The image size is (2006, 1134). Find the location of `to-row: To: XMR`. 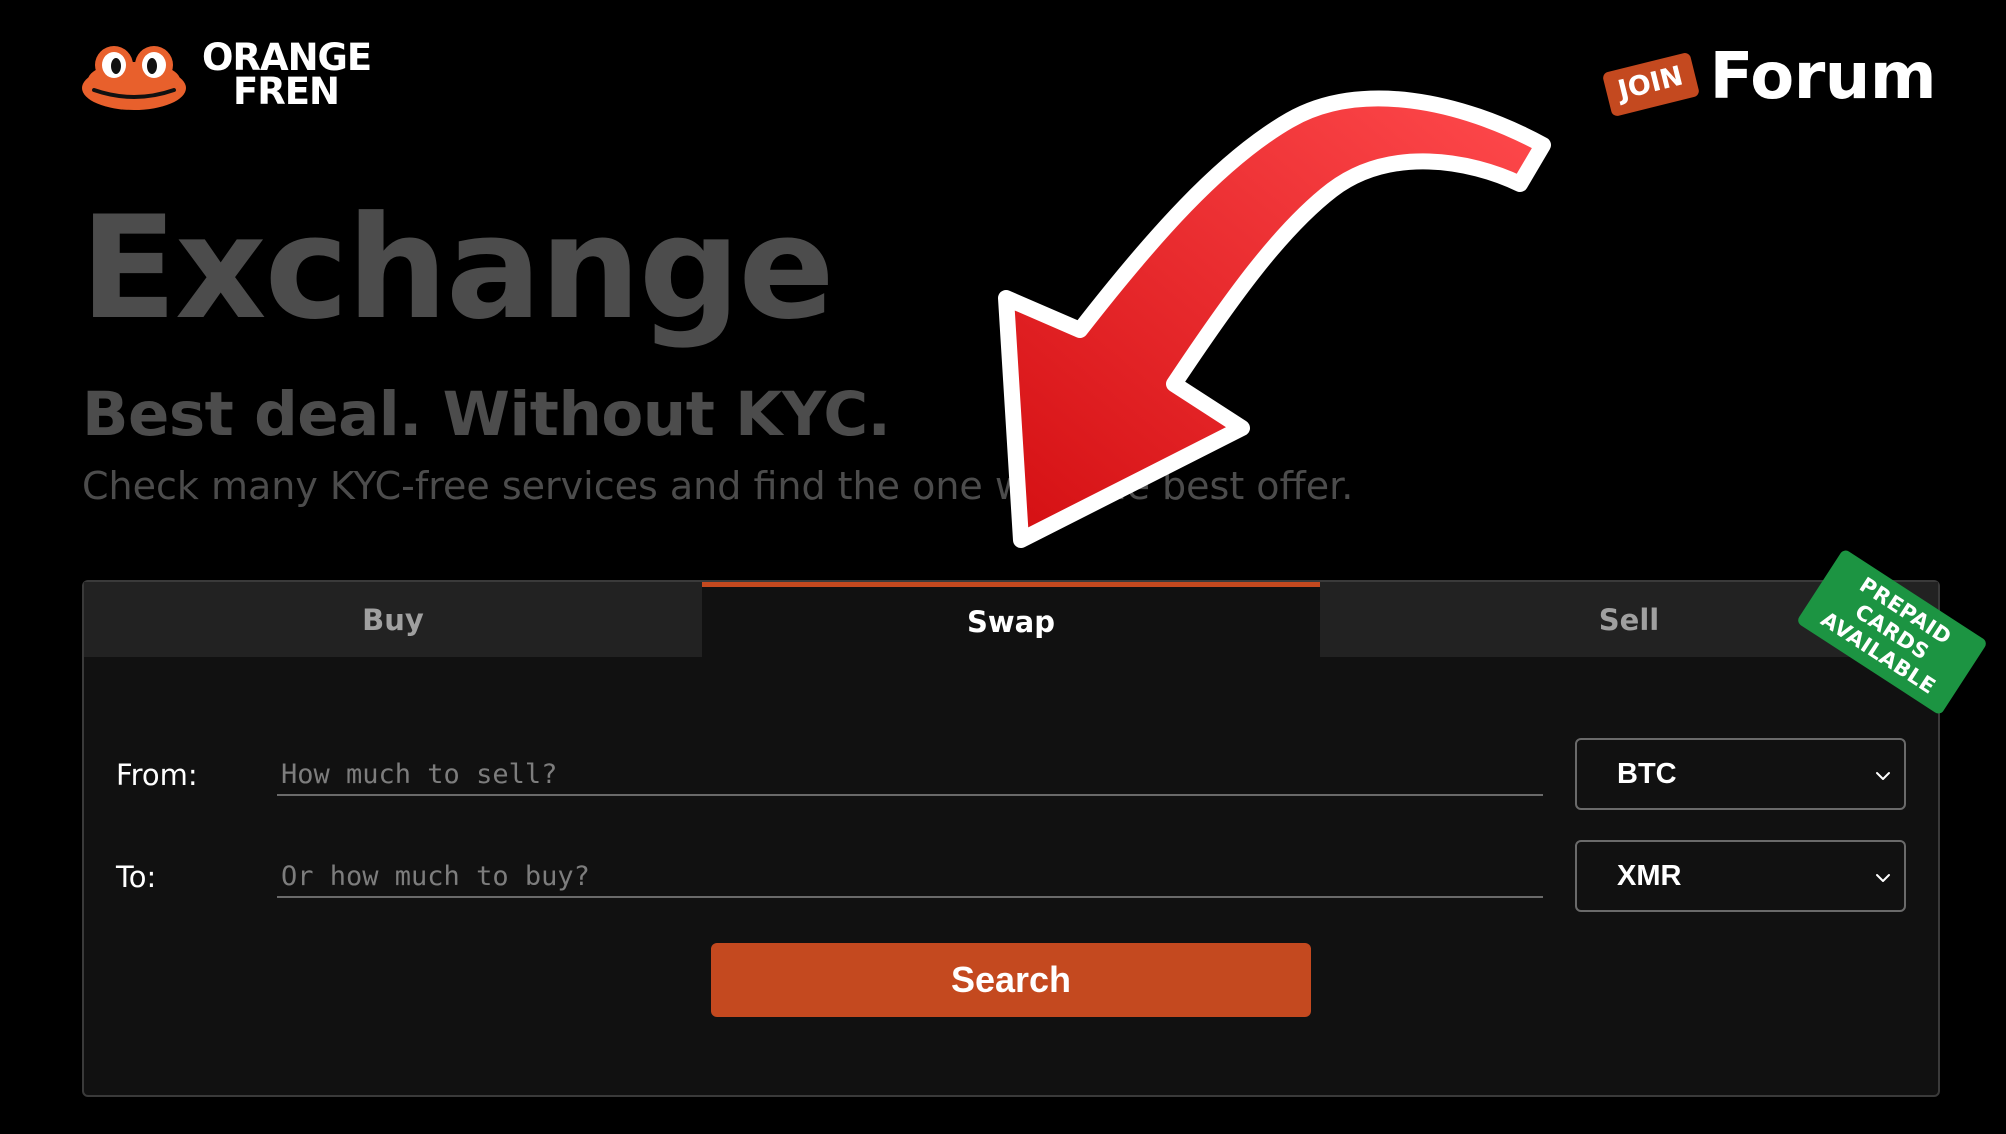

to-row: To: XMR is located at coordinates (1011, 876).